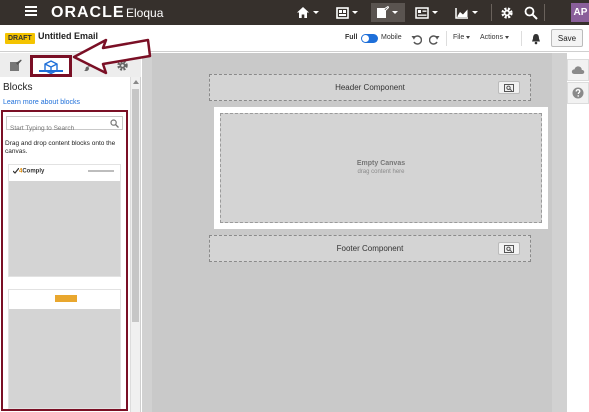 The height and width of the screenshot is (412, 589). I want to click on scroll-up-arrow, so click(136, 82).